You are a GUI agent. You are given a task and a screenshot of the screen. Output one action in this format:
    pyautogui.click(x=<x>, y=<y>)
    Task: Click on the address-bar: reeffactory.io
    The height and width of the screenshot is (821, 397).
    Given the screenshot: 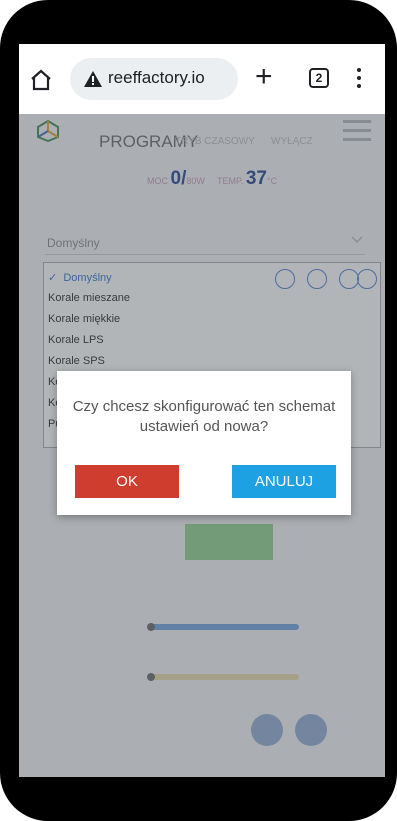 What is the action you would take?
    pyautogui.click(x=154, y=79)
    